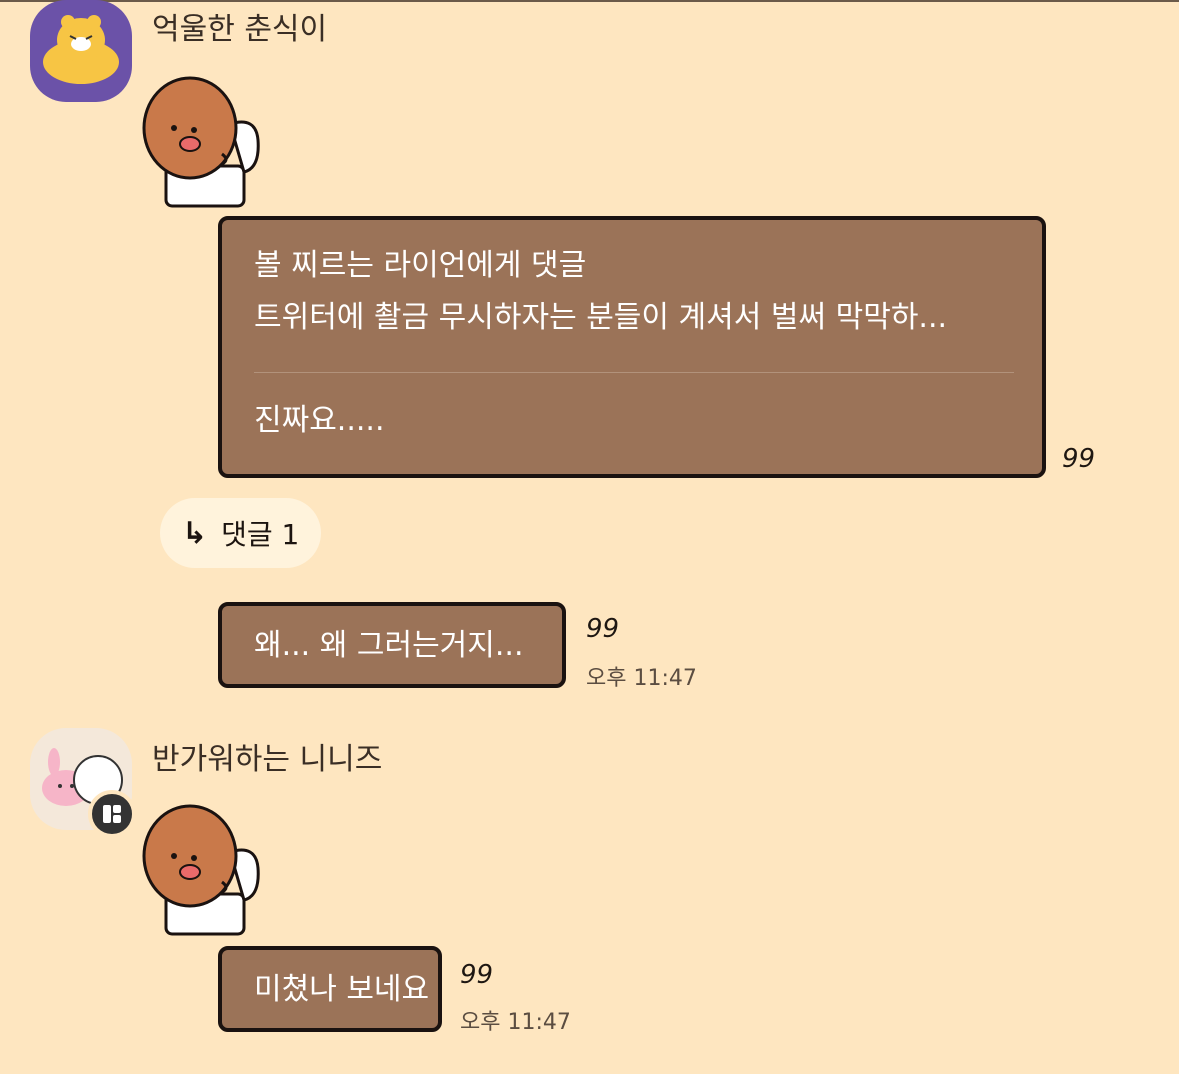 This screenshot has height=1074, width=1179. I want to click on bubble-divider, so click(634, 372).